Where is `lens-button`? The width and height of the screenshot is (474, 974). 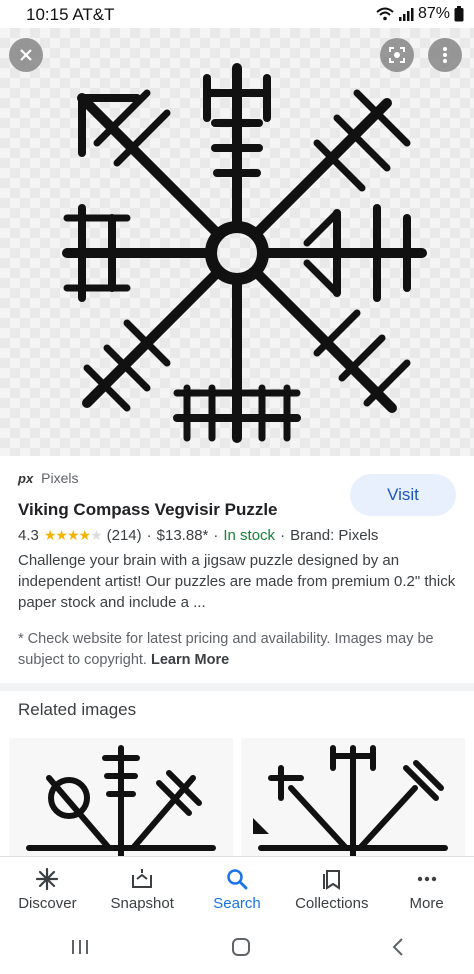
lens-button is located at coordinates (397, 55).